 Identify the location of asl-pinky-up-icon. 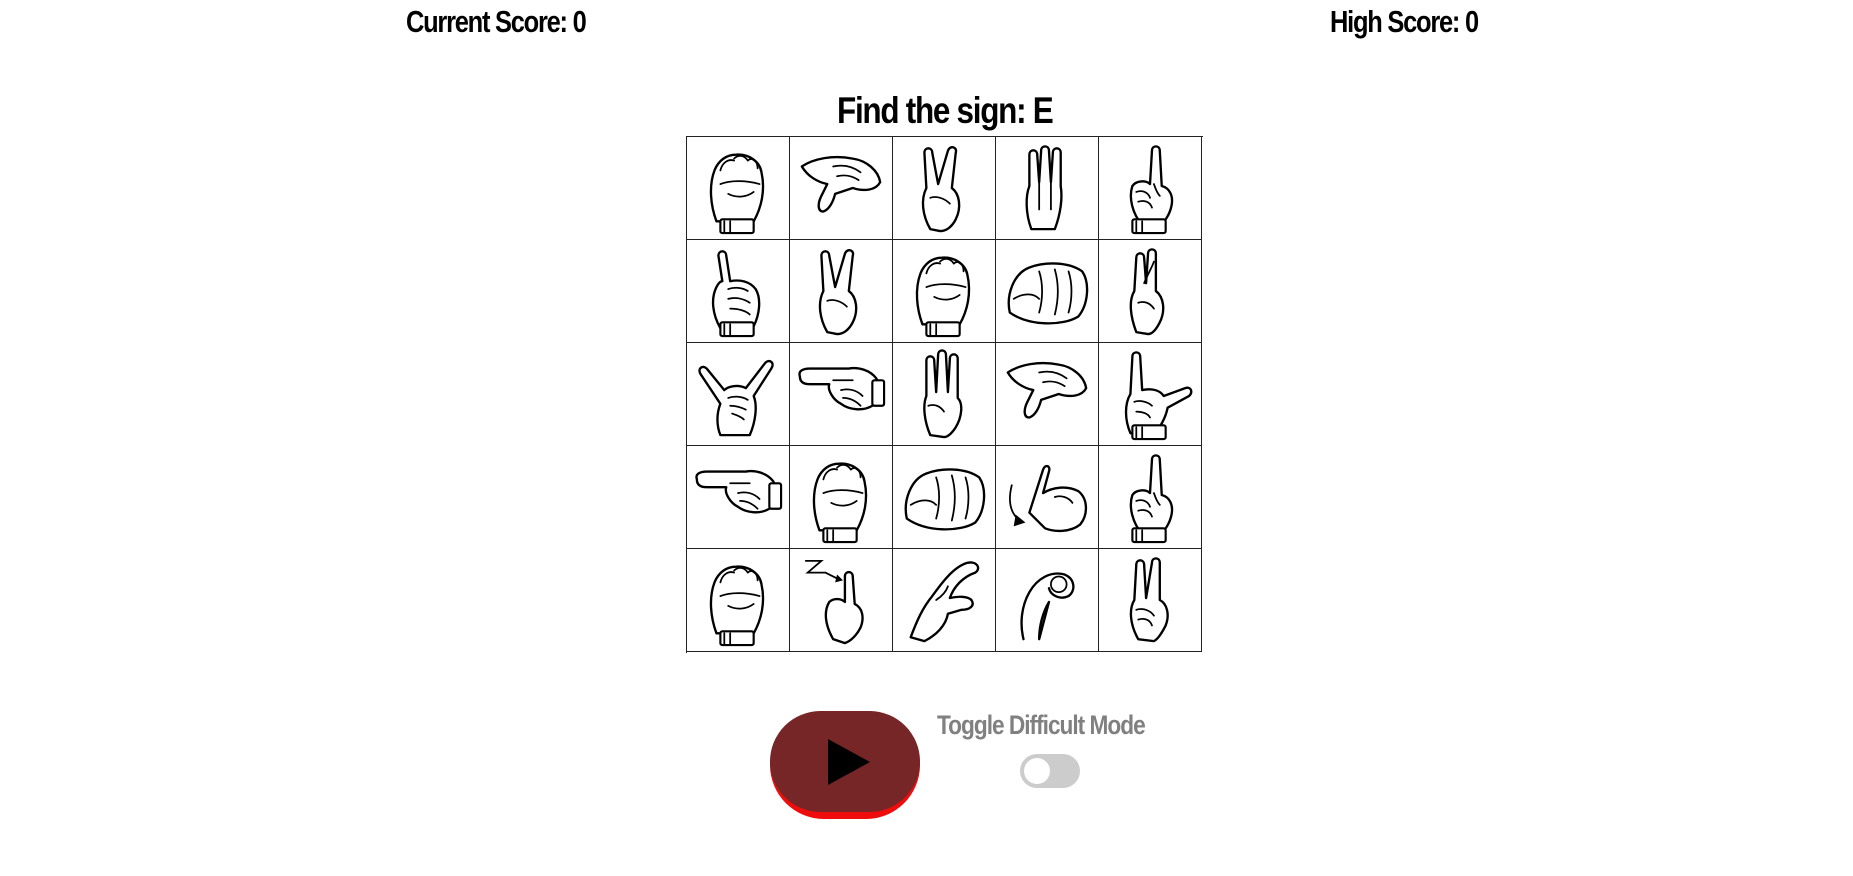
(736, 294).